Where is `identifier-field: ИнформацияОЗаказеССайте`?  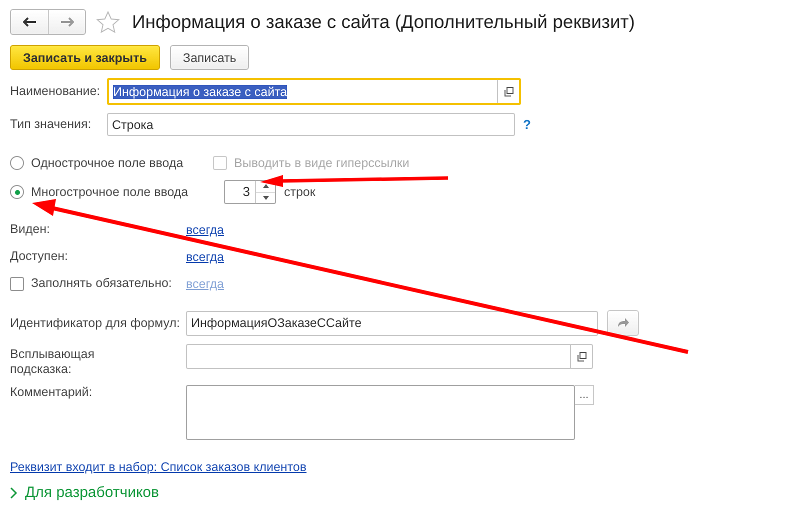
identifier-field: ИнформацияОЗаказеССайте is located at coordinates (392, 323).